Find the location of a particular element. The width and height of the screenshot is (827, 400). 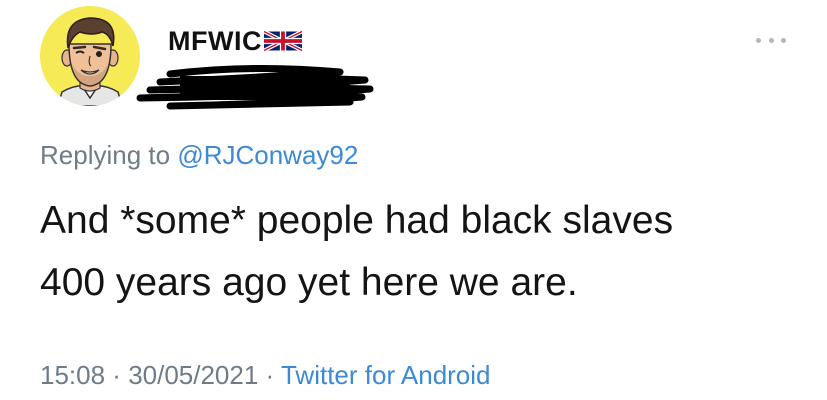

tweet-meta: 15:08 · 30/05/2021 · Twitter for Android is located at coordinates (265, 375).